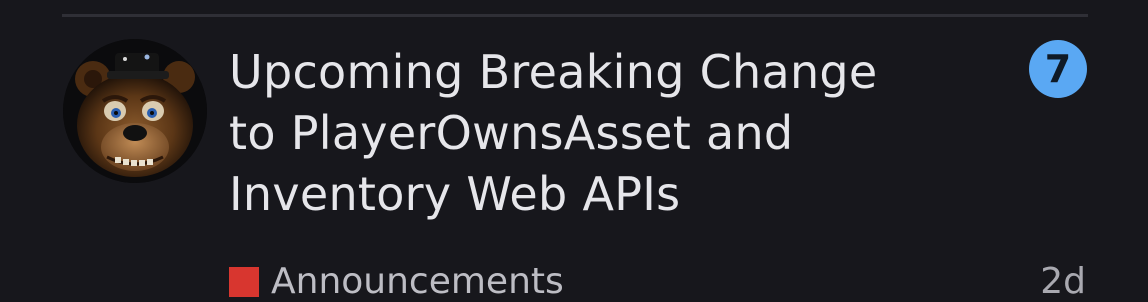  I want to click on divider, so click(575, 15).